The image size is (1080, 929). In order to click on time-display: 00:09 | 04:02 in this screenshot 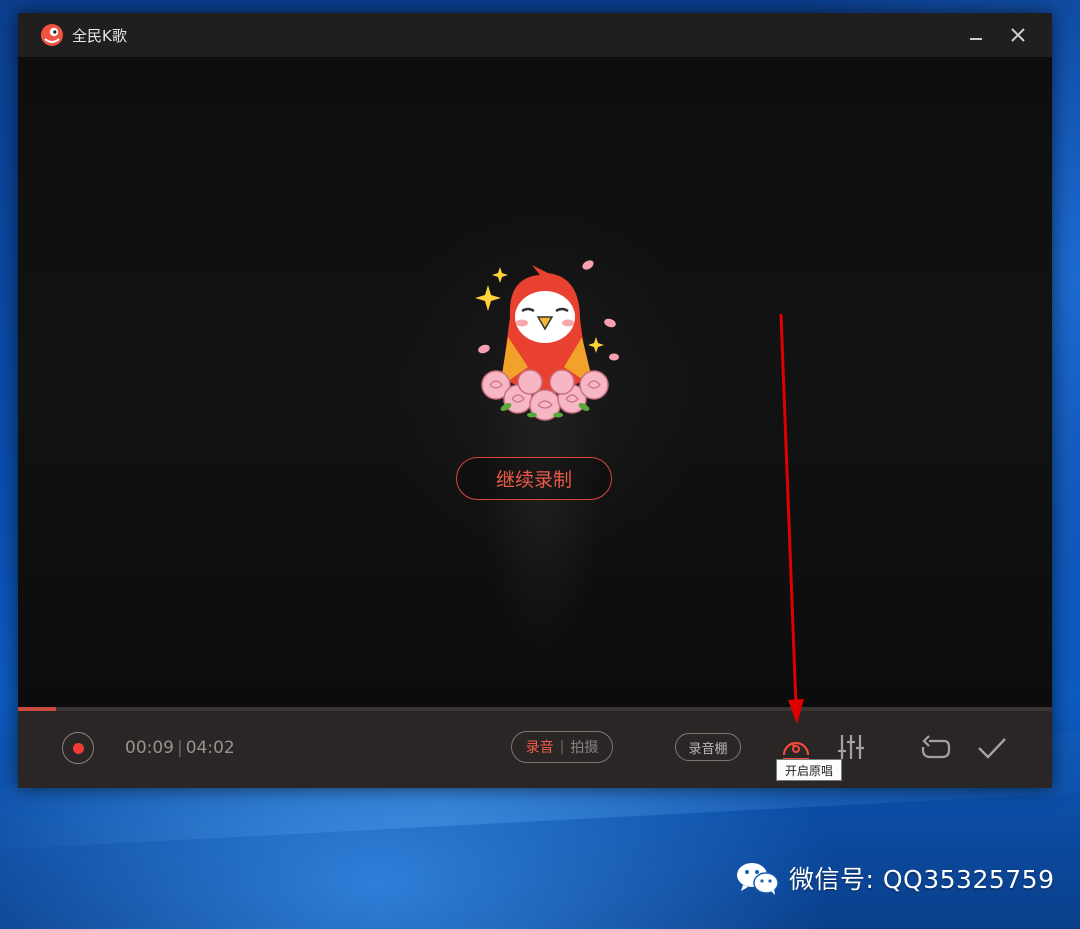, I will do `click(180, 748)`.